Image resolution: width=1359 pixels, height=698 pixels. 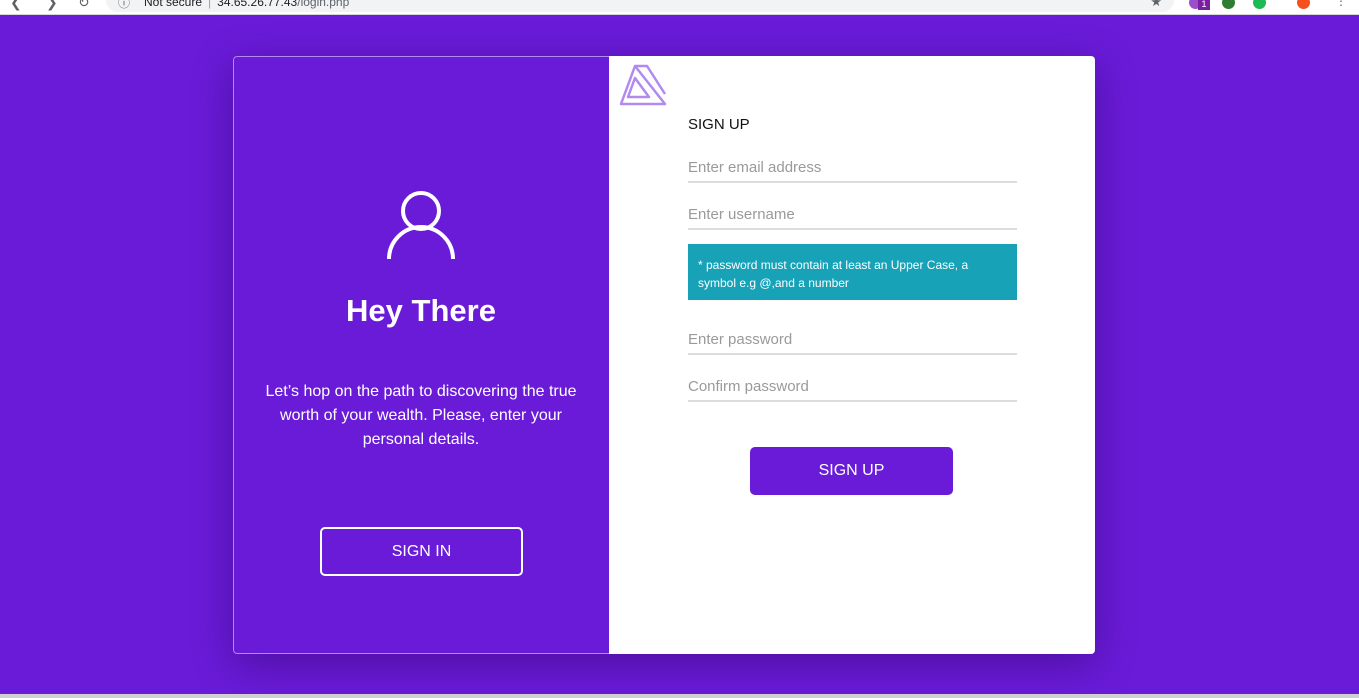 What do you see at coordinates (640, 6) in the screenshot?
I see `address-bar: ⓘ Not secure | 34.65.26.77.43/login.php ★` at bounding box center [640, 6].